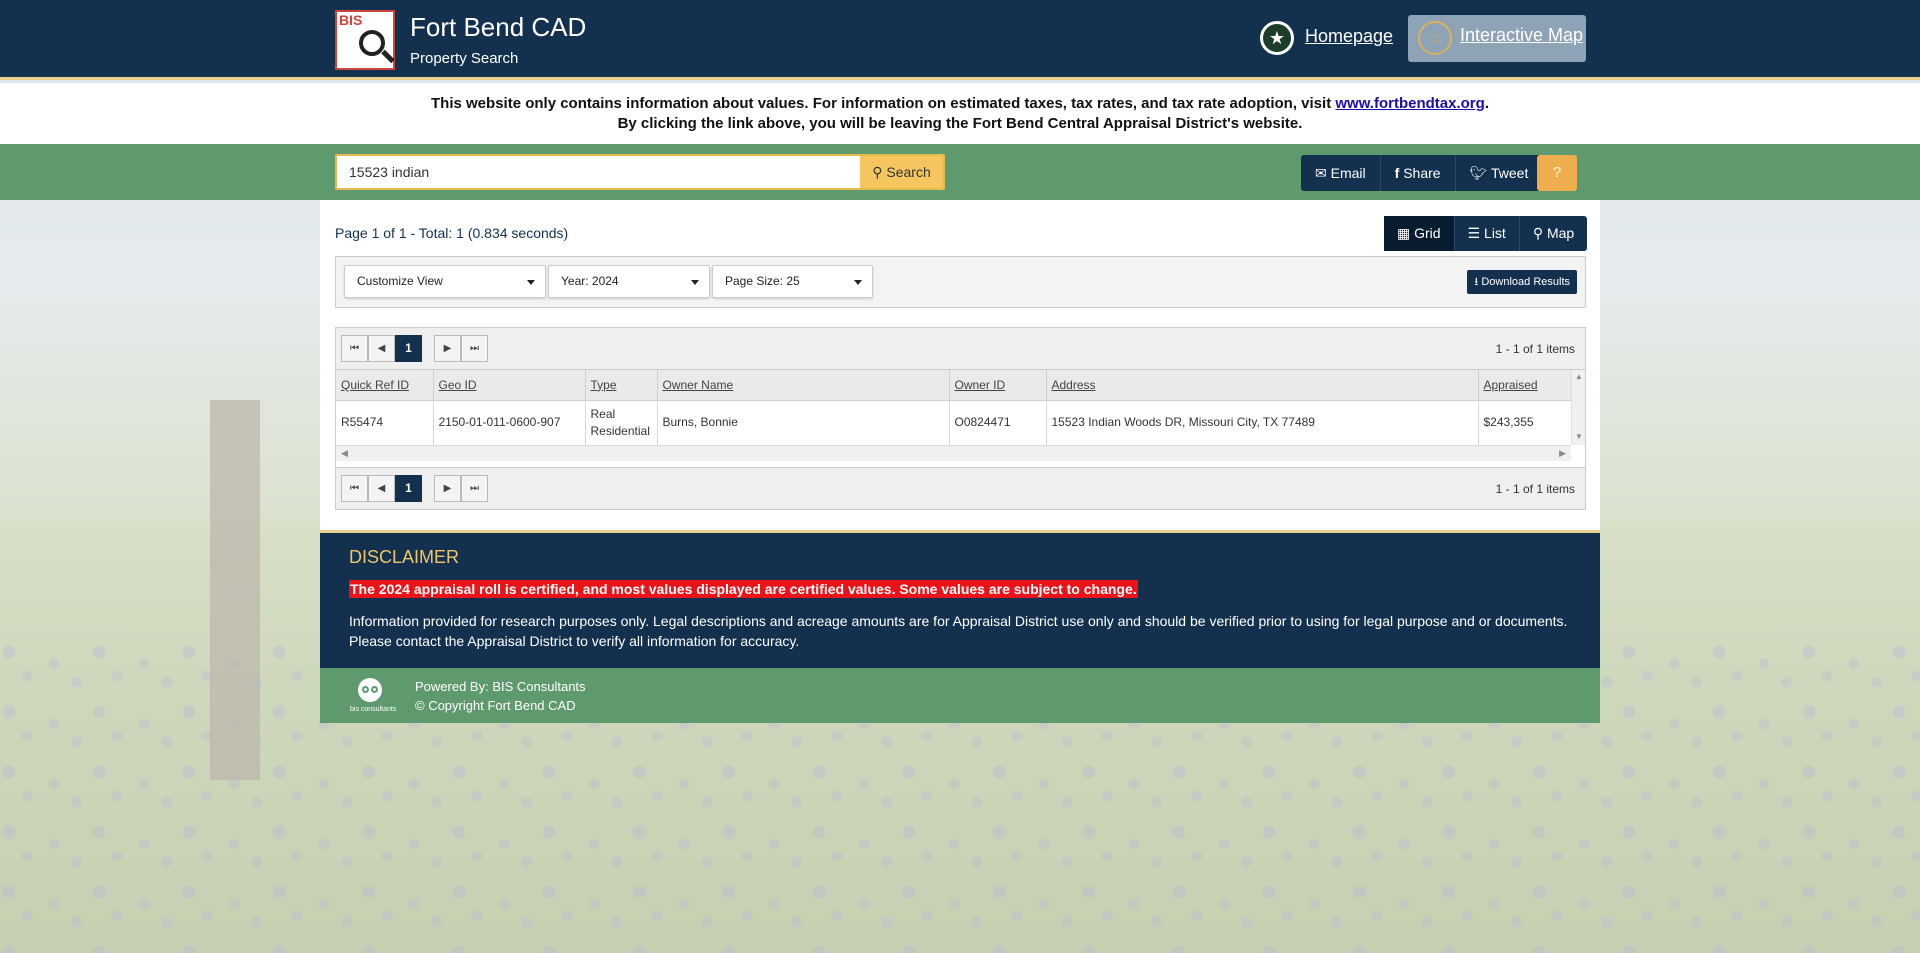 The height and width of the screenshot is (953, 1920). I want to click on download-label: Download Results, so click(1525, 282).